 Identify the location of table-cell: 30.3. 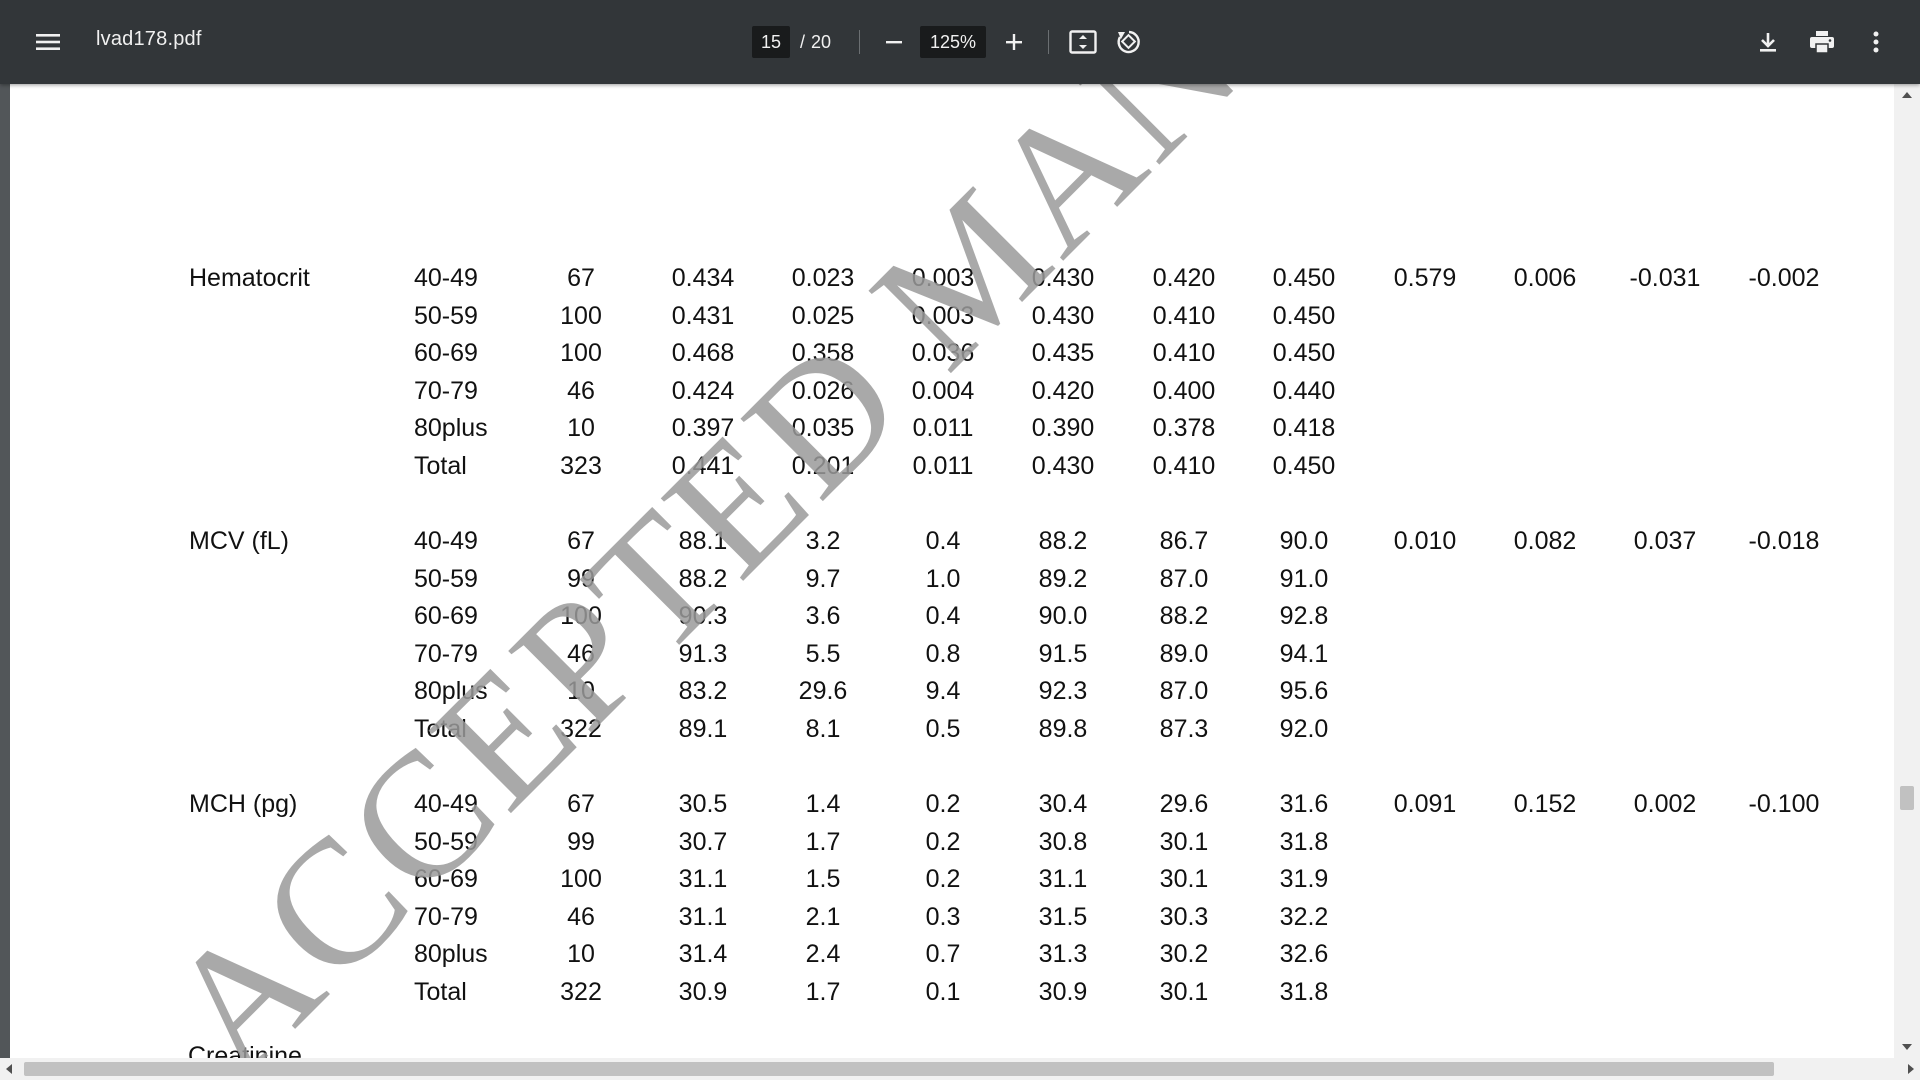
(1184, 916).